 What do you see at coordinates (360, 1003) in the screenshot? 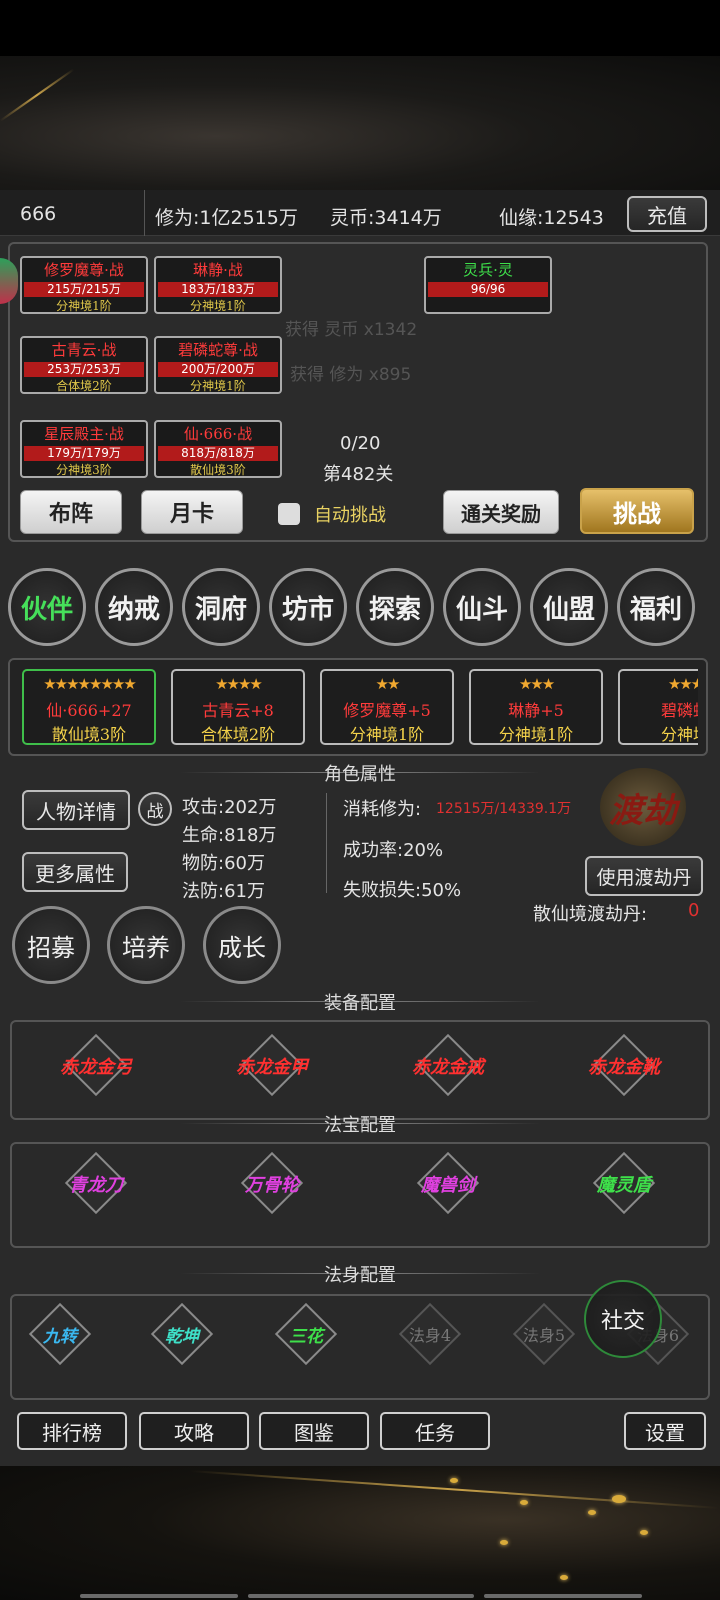
I see `section-title-equipment: 装备配置` at bounding box center [360, 1003].